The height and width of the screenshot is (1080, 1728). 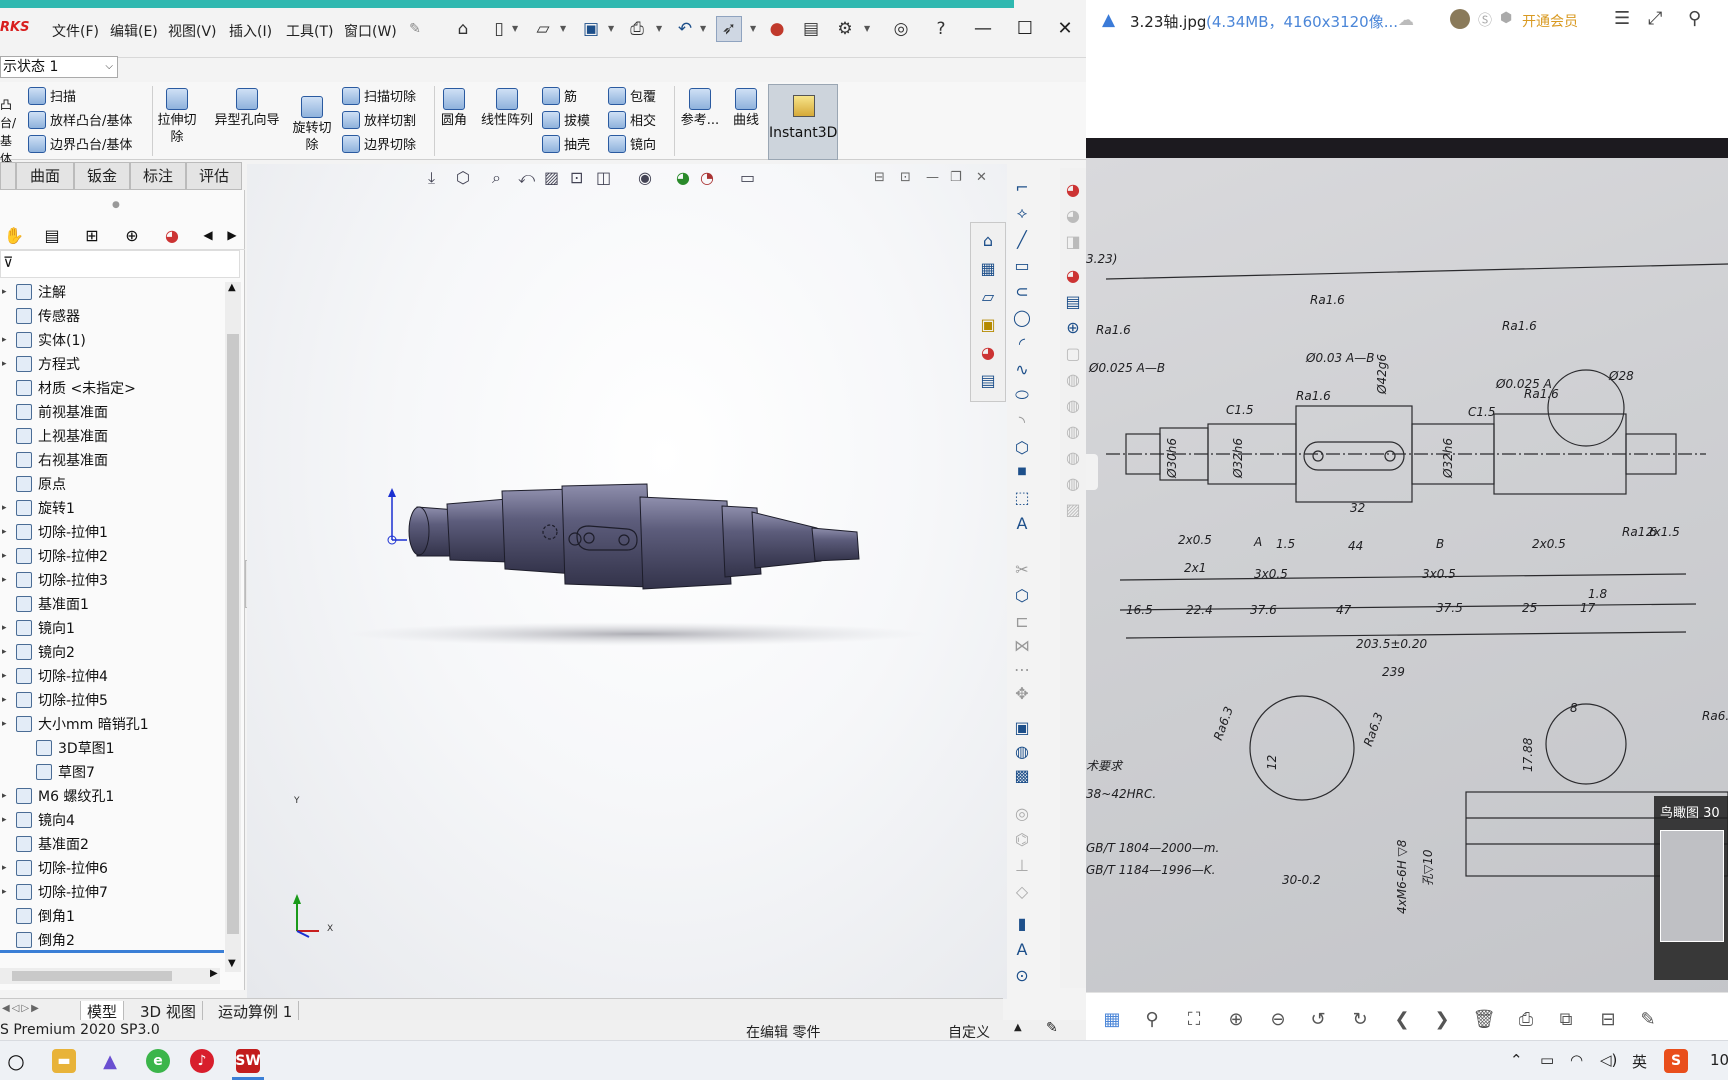 I want to click on previous-view-icon: ⤺, so click(x=526, y=178).